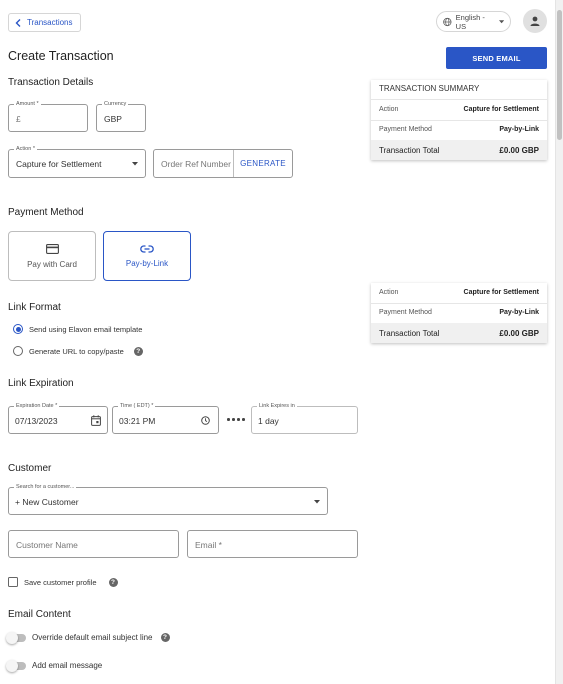 The width and height of the screenshot is (563, 684). I want to click on save-profile-checkbox, so click(13, 582).